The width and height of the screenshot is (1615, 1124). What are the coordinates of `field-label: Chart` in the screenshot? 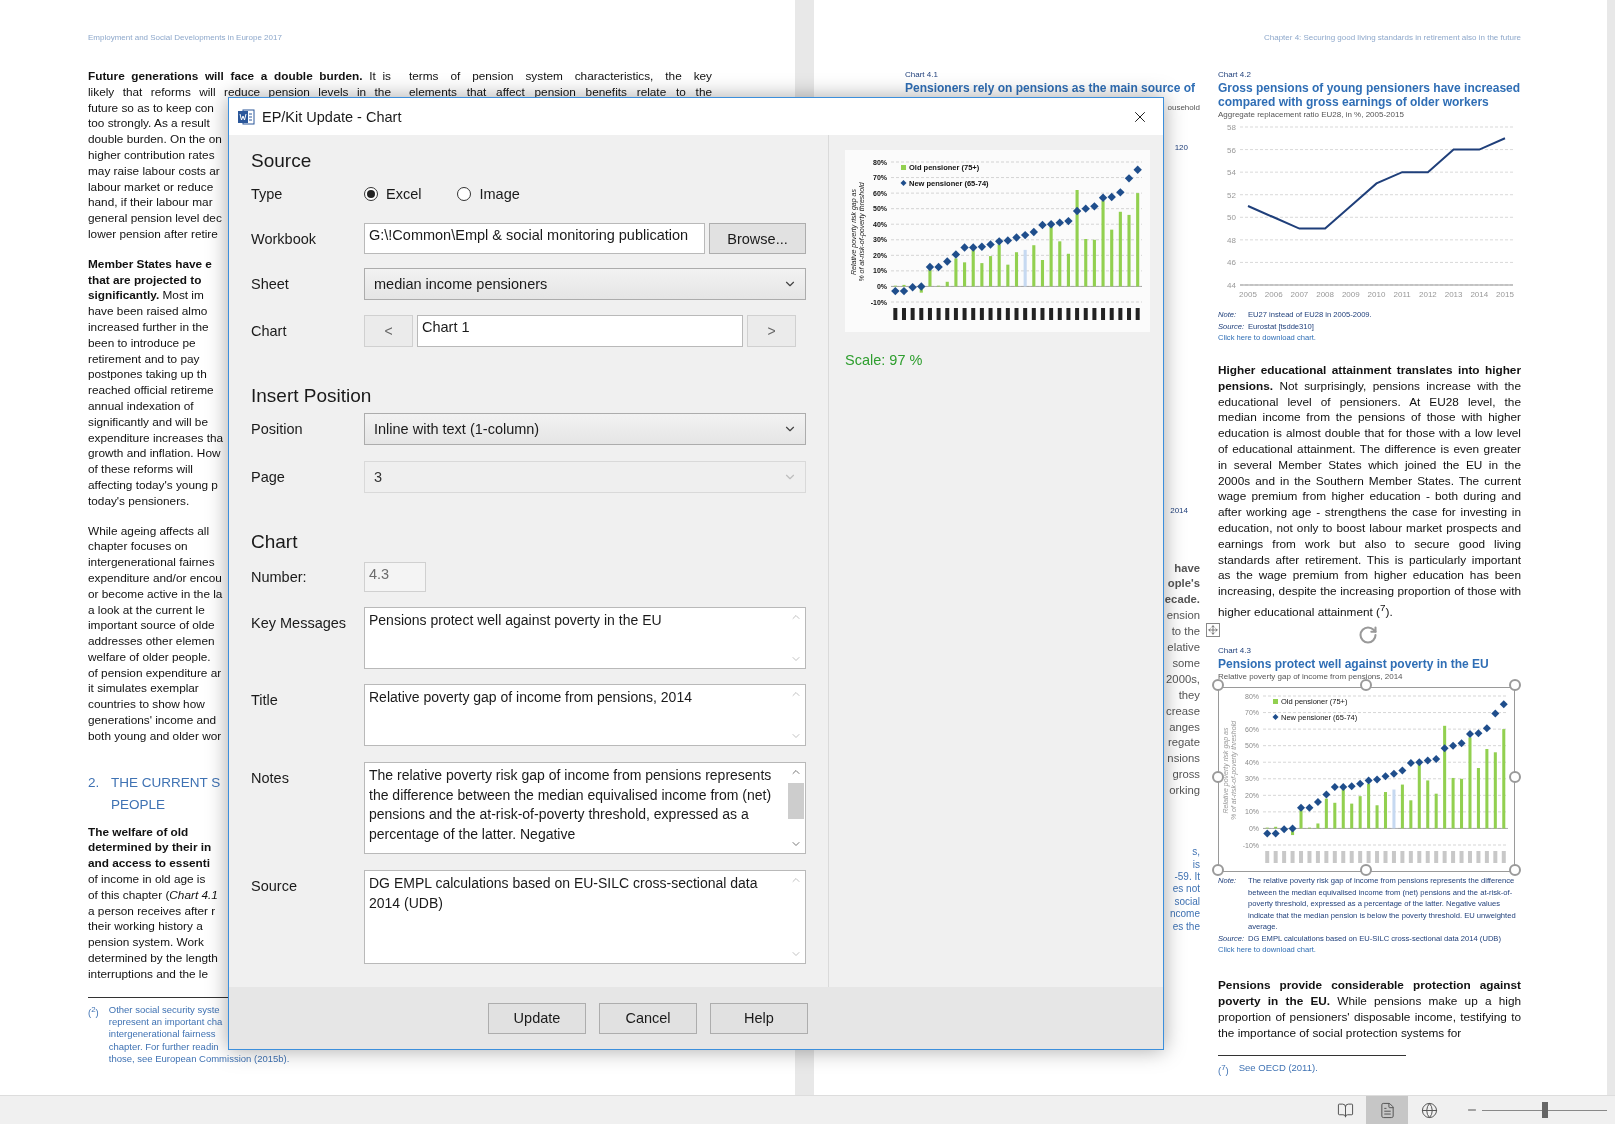 It's located at (269, 331).